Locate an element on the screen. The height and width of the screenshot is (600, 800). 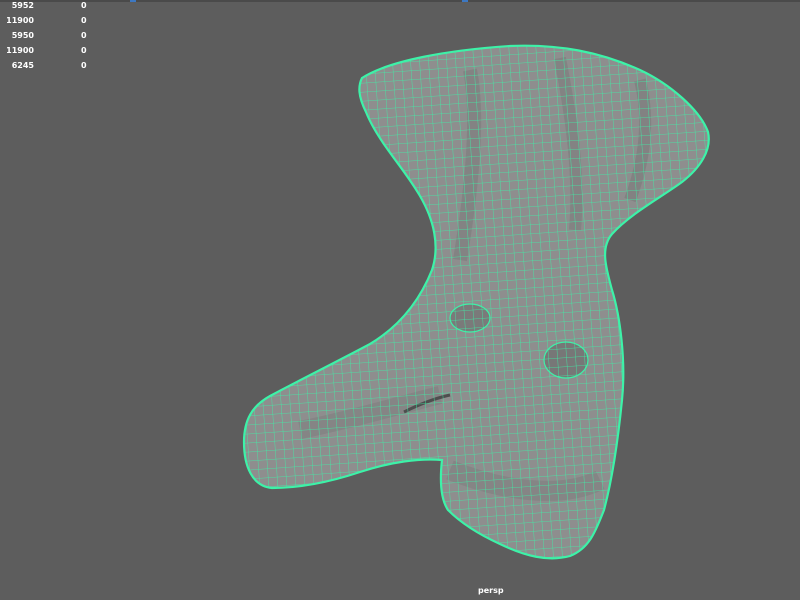
hud-count: 6245 is located at coordinates (22, 65).